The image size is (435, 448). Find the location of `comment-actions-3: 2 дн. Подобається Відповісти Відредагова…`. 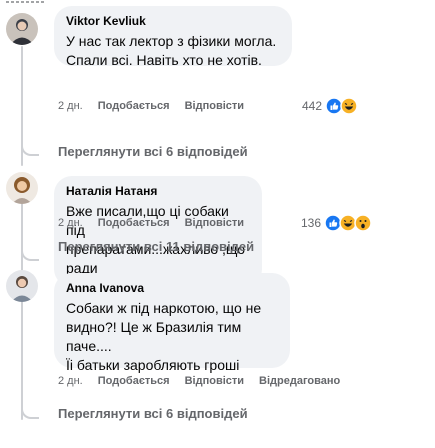

comment-actions-3: 2 дн. Подобається Відповісти Відредагова… is located at coordinates (206, 381).